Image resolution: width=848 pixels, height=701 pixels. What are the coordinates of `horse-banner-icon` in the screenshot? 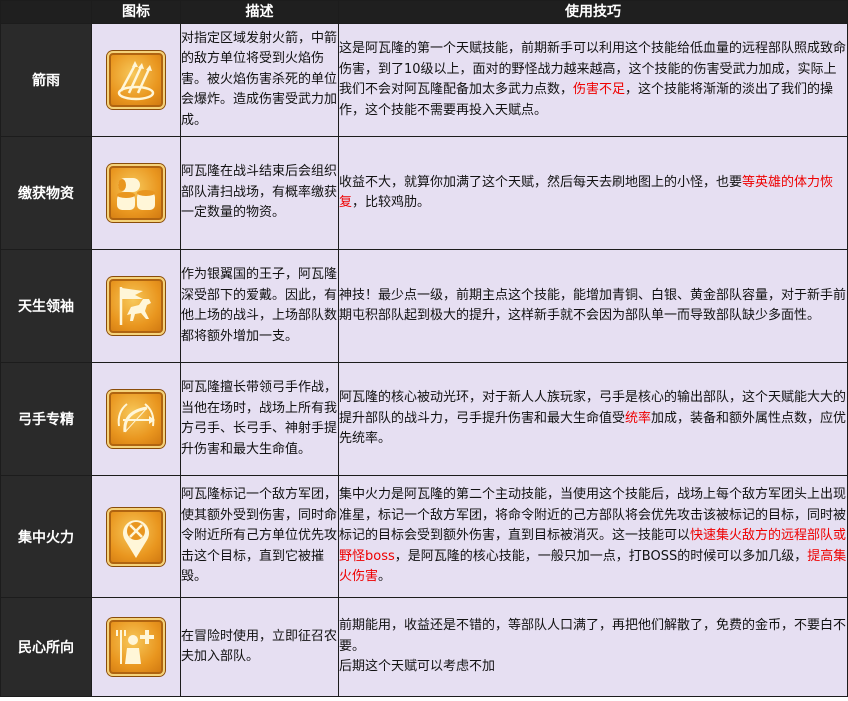 It's located at (136, 306).